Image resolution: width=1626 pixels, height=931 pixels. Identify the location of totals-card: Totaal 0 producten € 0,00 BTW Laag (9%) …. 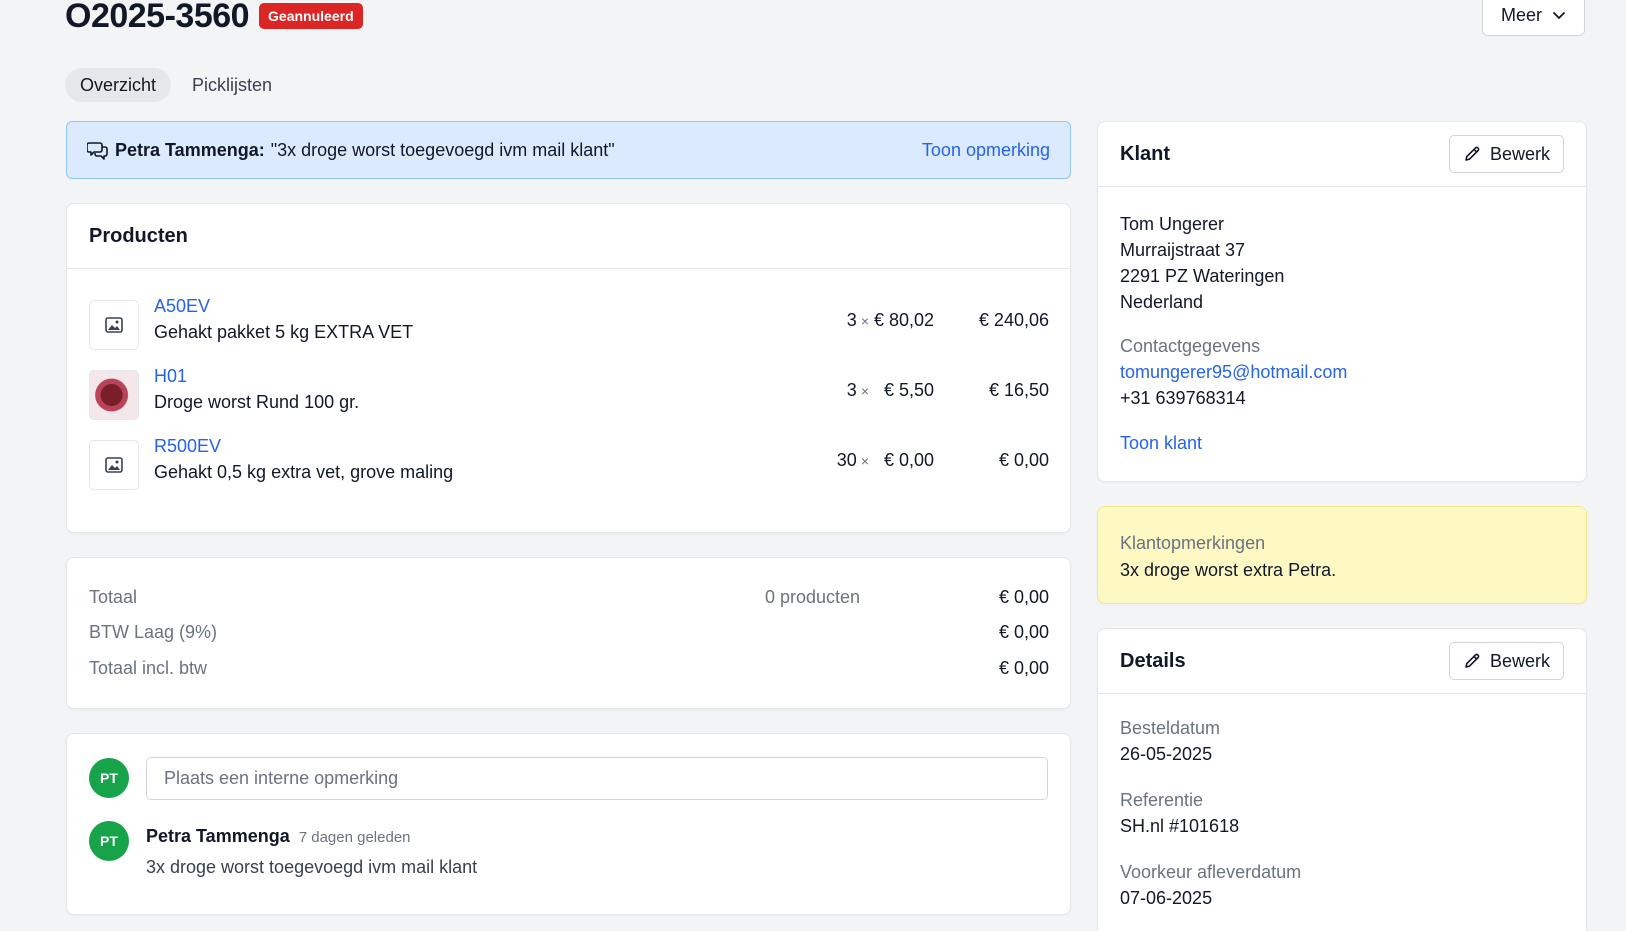
(568, 633).